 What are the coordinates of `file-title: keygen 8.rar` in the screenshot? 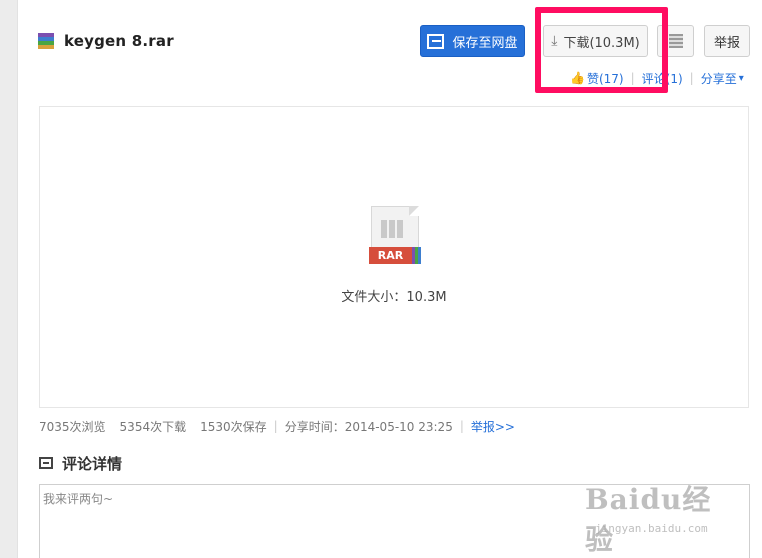 It's located at (119, 41).